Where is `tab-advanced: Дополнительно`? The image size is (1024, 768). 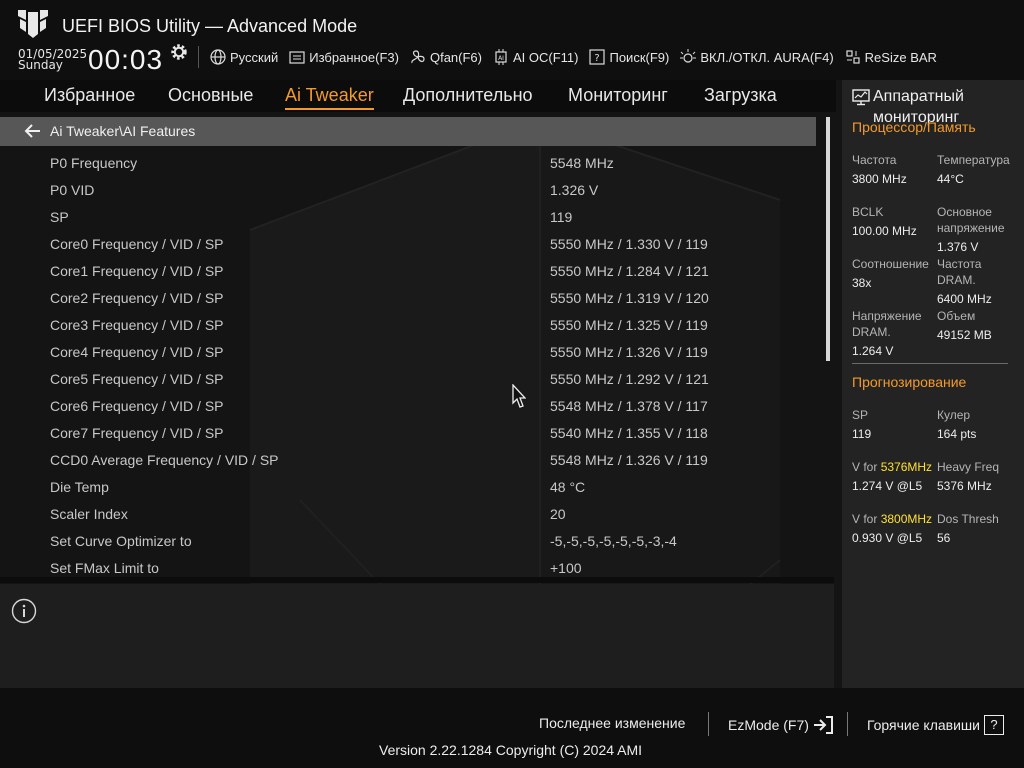 tab-advanced: Дополнительно is located at coordinates (468, 95).